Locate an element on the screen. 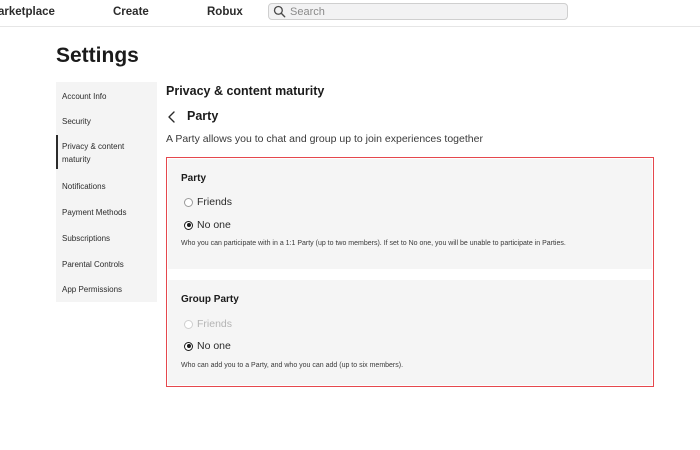 Image resolution: width=700 pixels, height=450 pixels. radio-unchecked-icon is located at coordinates (188, 202).